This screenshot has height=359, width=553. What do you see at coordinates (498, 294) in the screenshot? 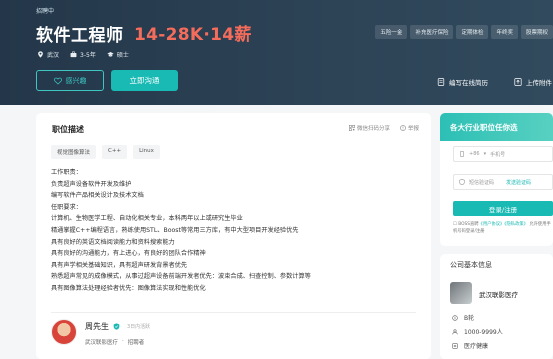
I see `company-name: 武汉联影医疗` at bounding box center [498, 294].